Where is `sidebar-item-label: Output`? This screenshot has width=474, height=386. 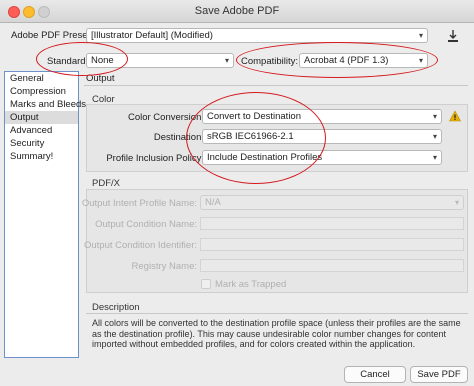
sidebar-item-label: Output is located at coordinates (24, 117).